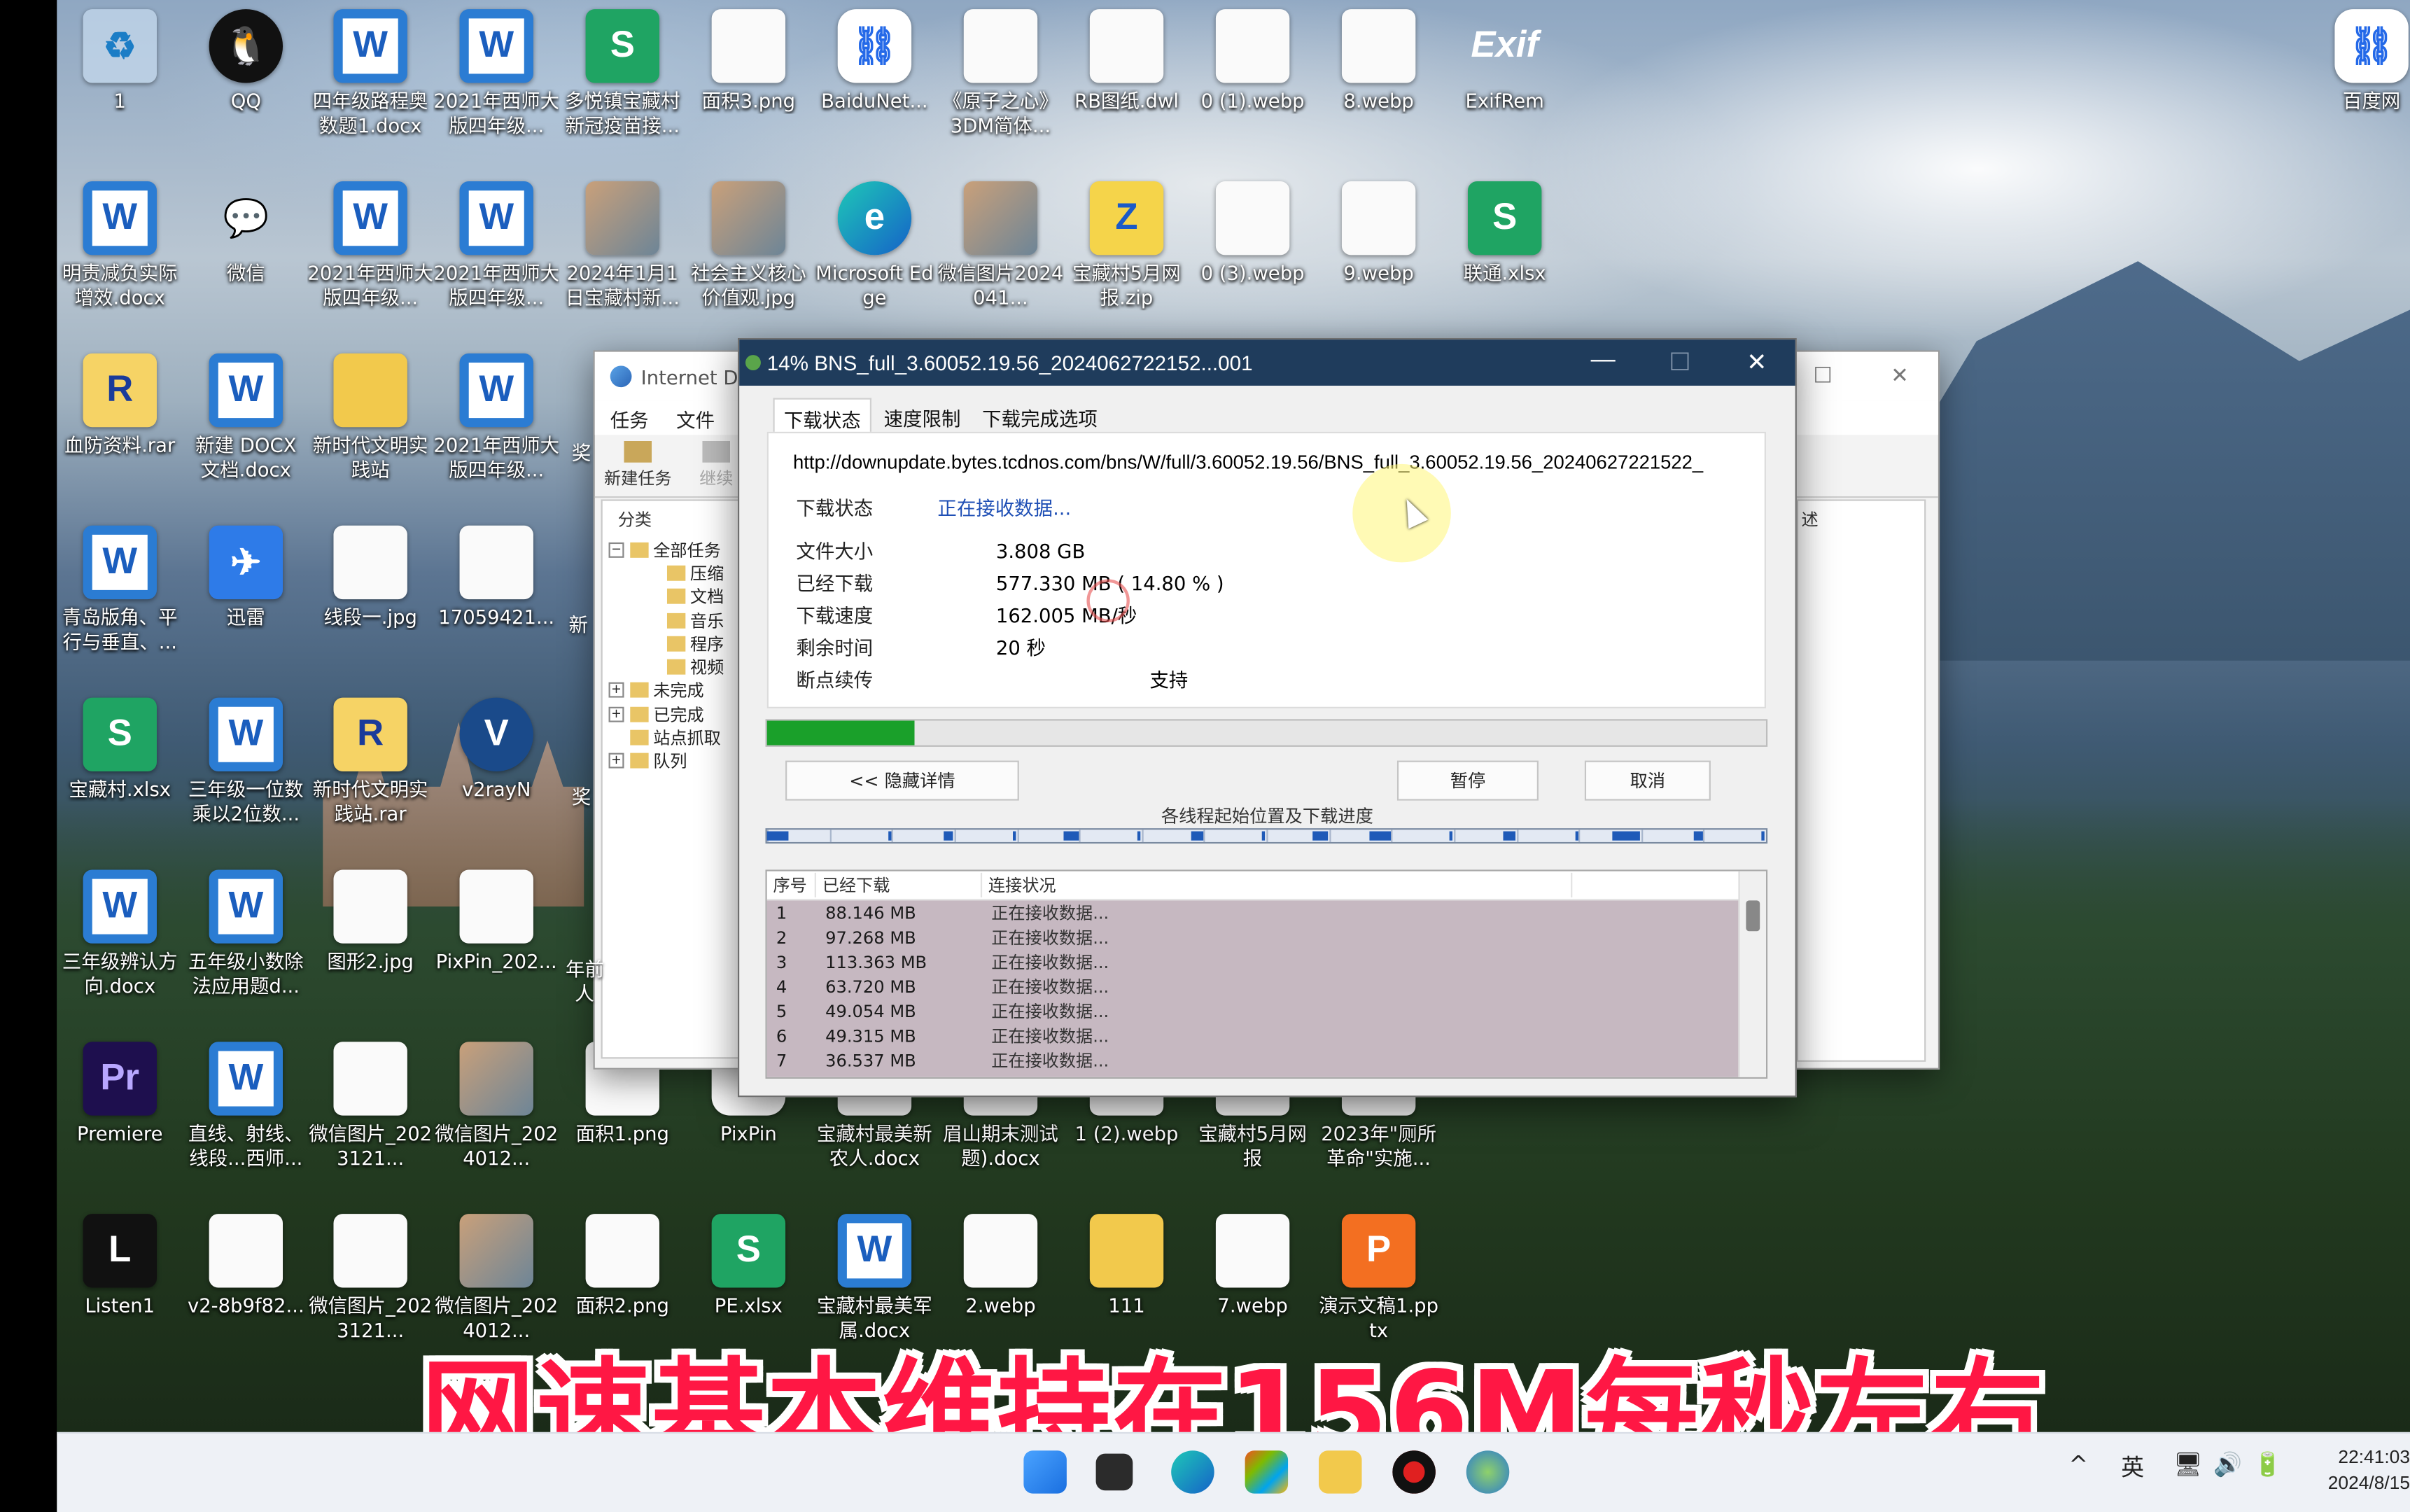 The image size is (2410, 1512). Describe the element at coordinates (246, 599) in the screenshot. I see `desktop-icon-xunlei: ✈ 迅雷` at that location.